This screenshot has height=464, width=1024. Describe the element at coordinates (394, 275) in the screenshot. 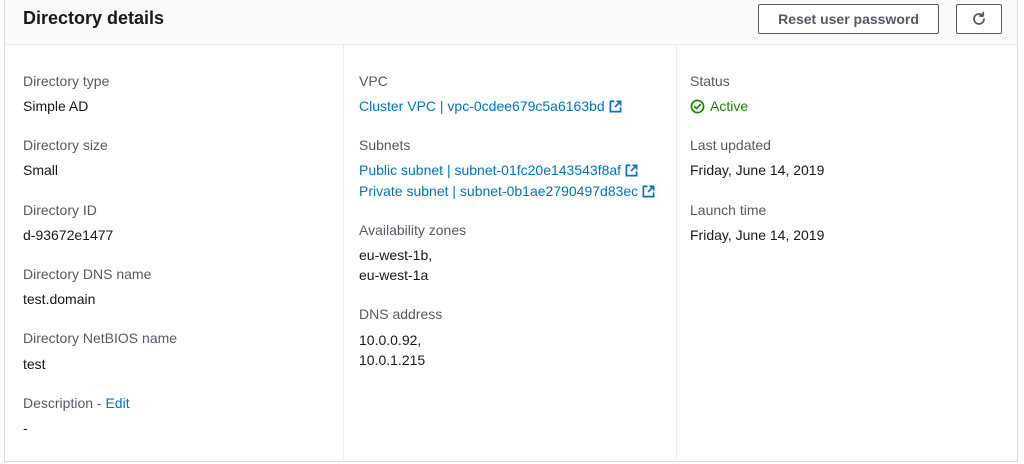

I see `availability-zone-2: eu-west-1a` at that location.